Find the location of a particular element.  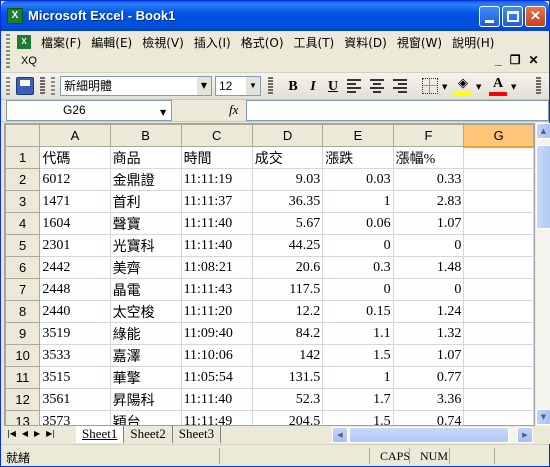

cell-c4: 11:11:40 is located at coordinates (216, 223).